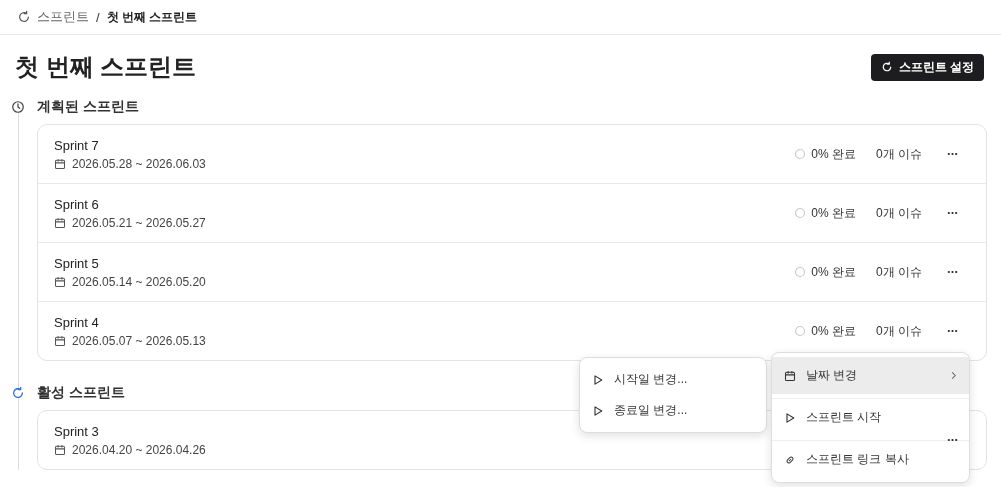 The image size is (1001, 487). I want to click on menu-item-label: 스프린트 시작, so click(844, 417).